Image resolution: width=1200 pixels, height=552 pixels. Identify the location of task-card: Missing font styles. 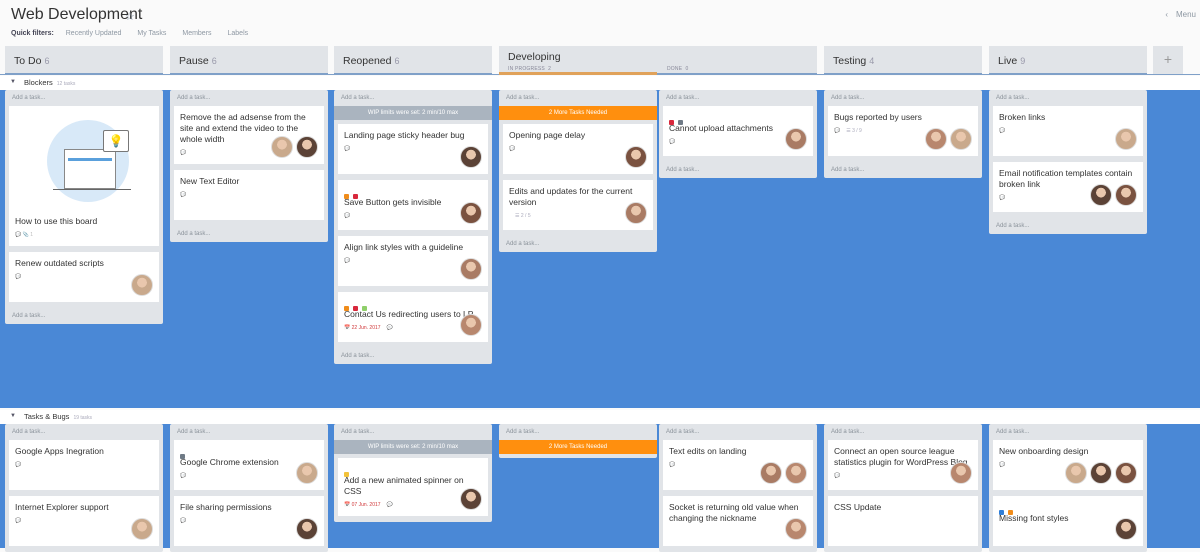
(1068, 521).